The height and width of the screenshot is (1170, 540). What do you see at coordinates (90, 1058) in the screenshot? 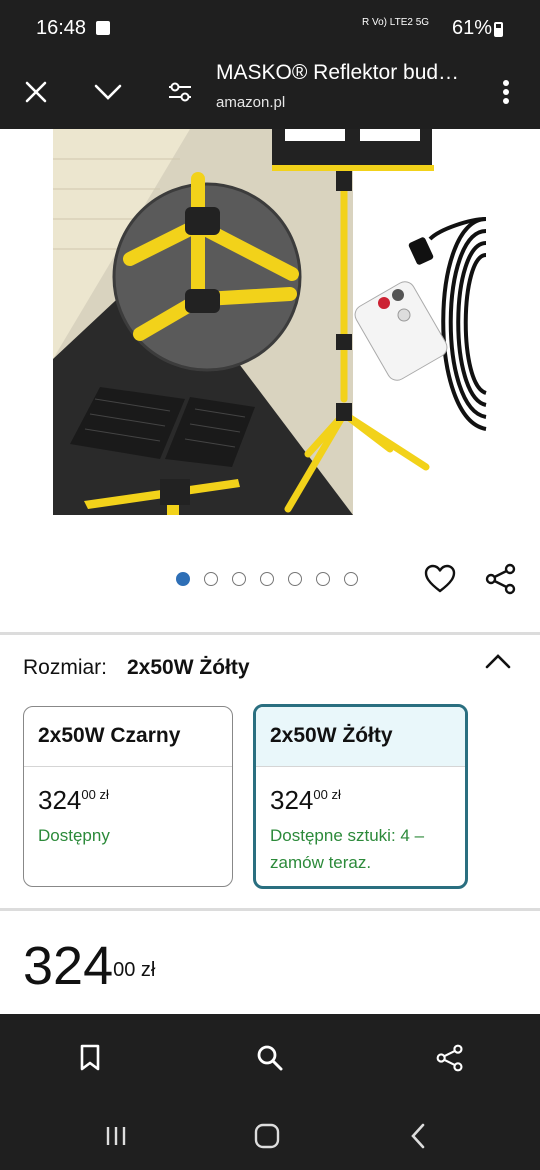
I see `bookmark-icon` at bounding box center [90, 1058].